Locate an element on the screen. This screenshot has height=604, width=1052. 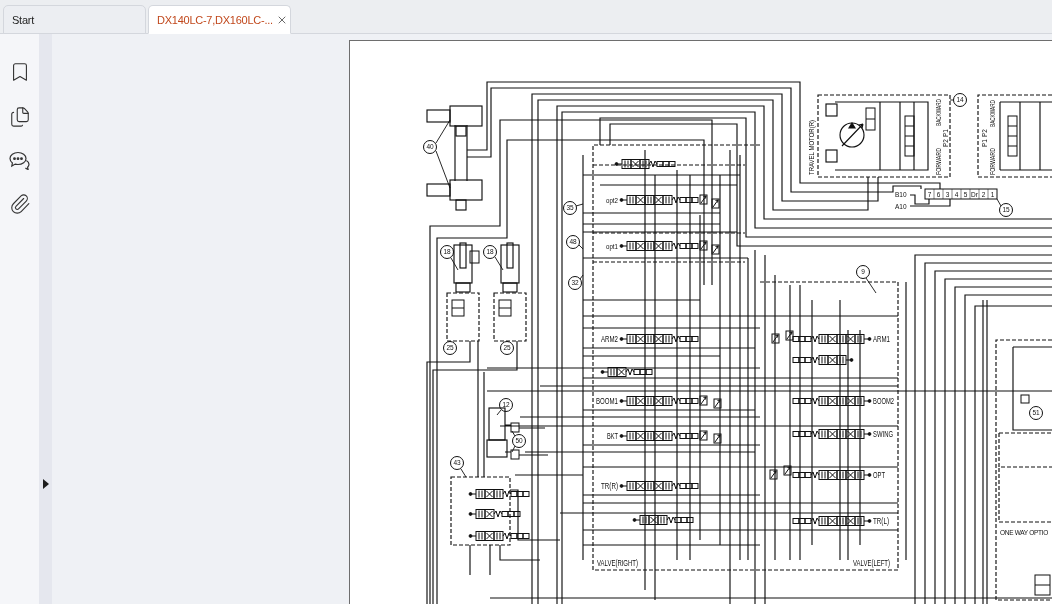
spool-label: BOOM2 is located at coordinates (888, 401).